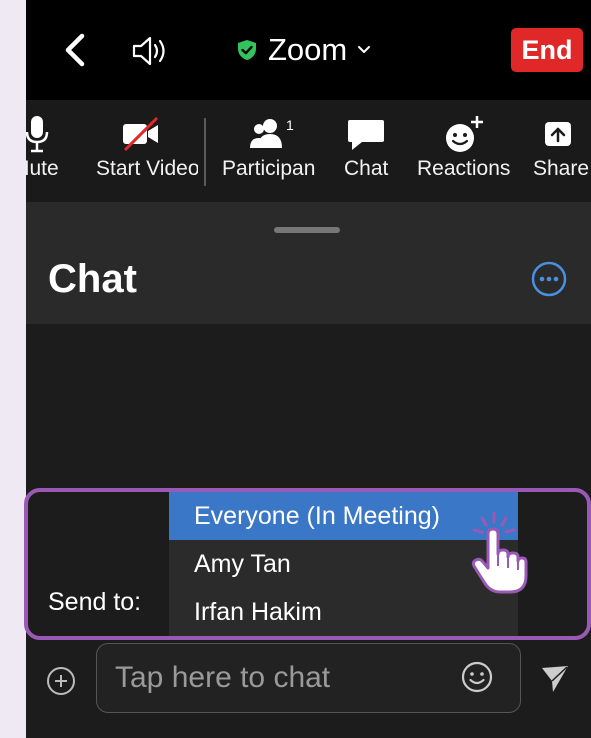  What do you see at coordinates (561, 151) in the screenshot?
I see `share-button: Share` at bounding box center [561, 151].